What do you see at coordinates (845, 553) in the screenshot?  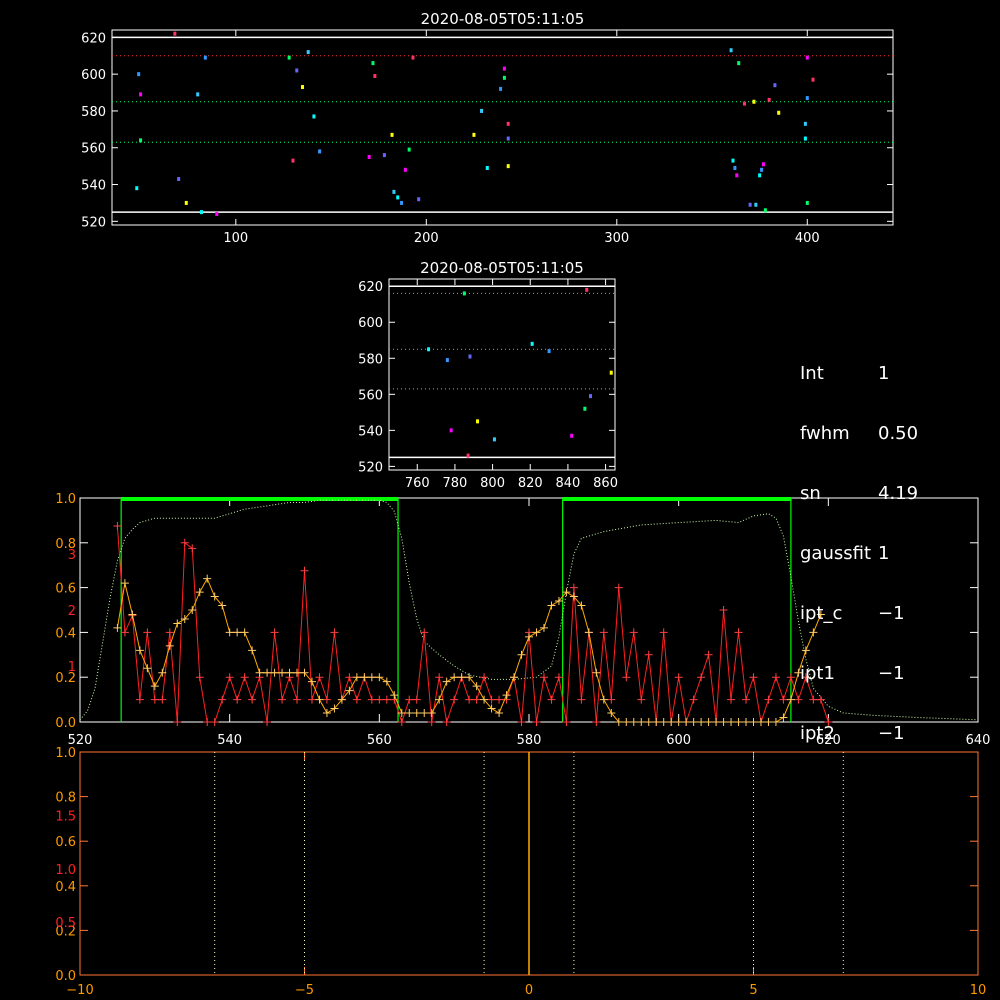 I see `stat-gaussfit: gaussfit 1` at bounding box center [845, 553].